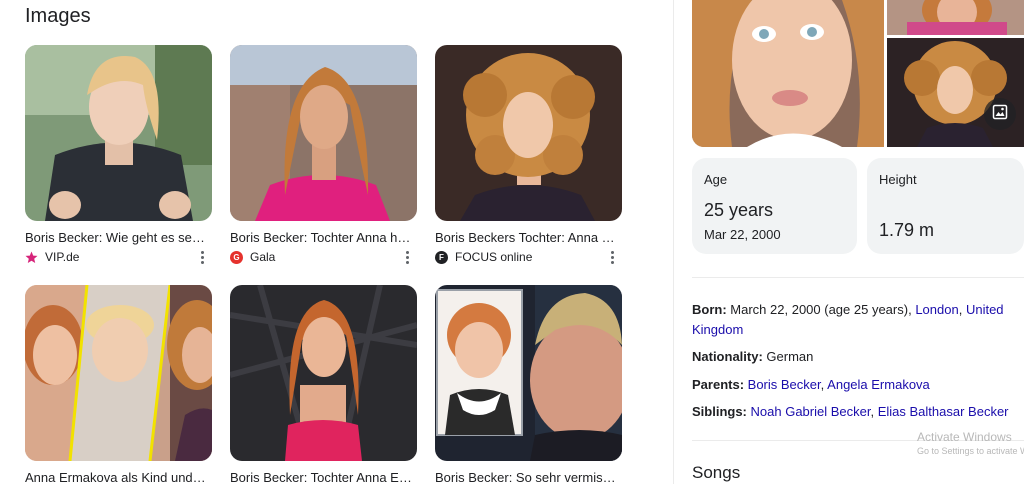 Image resolution: width=1024 pixels, height=484 pixels. Describe the element at coordinates (31, 257) in the screenshot. I see `pink-star-icon` at that location.